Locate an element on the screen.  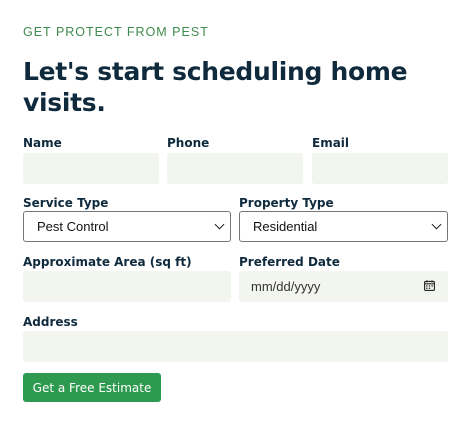
service-type-select: Pest Control is located at coordinates (127, 226).